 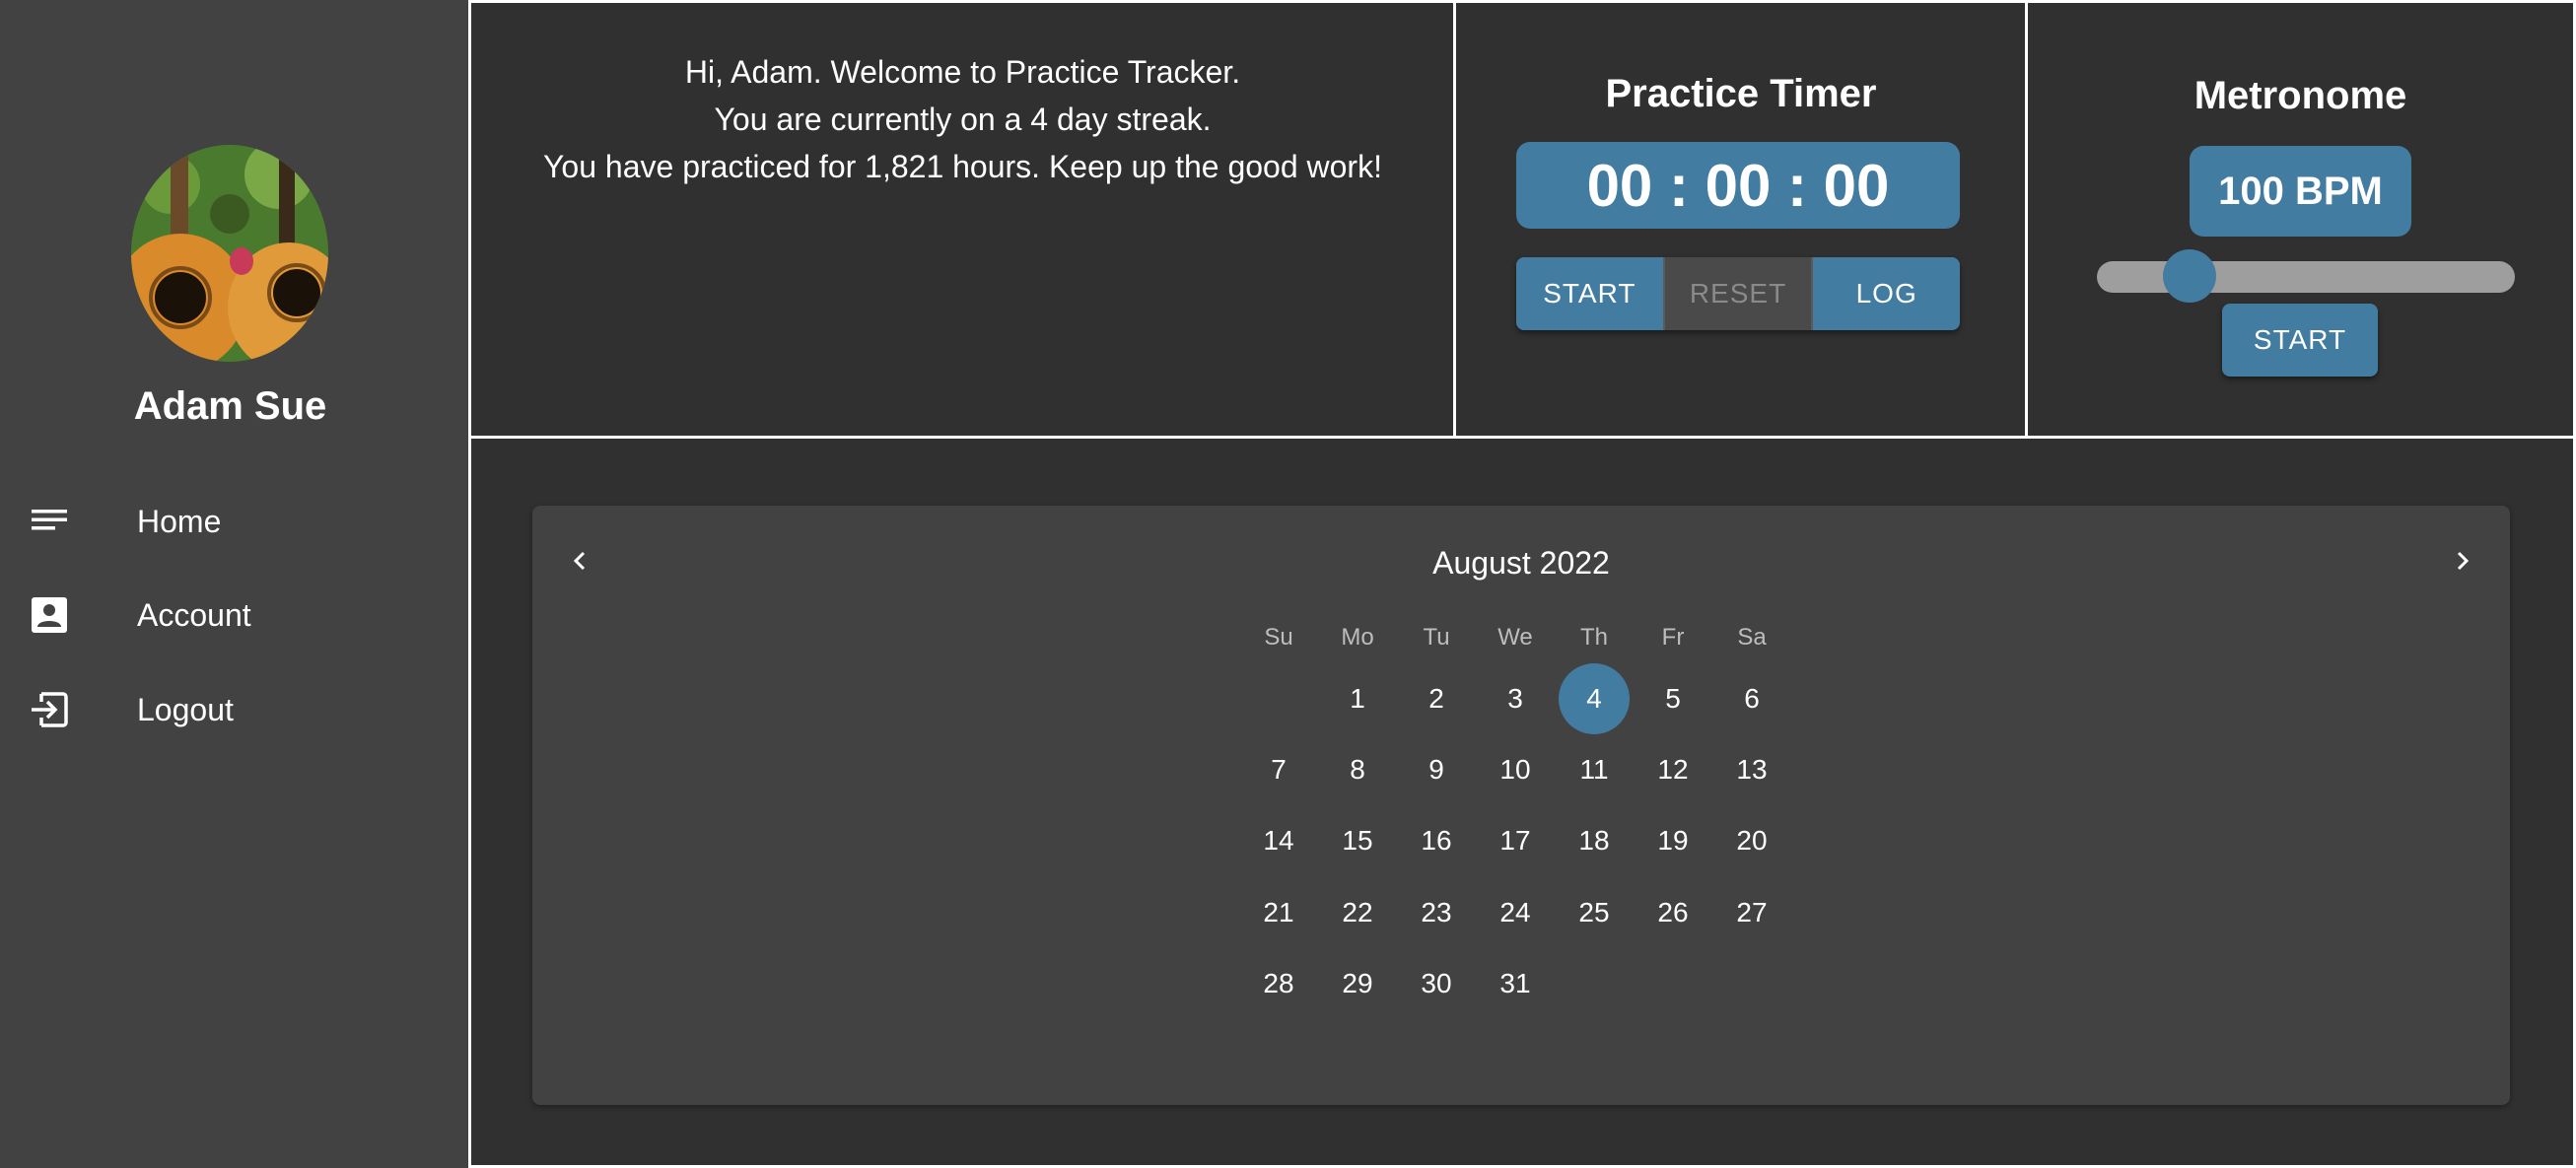 What do you see at coordinates (2300, 340) in the screenshot?
I see `metronome-start-button: START` at bounding box center [2300, 340].